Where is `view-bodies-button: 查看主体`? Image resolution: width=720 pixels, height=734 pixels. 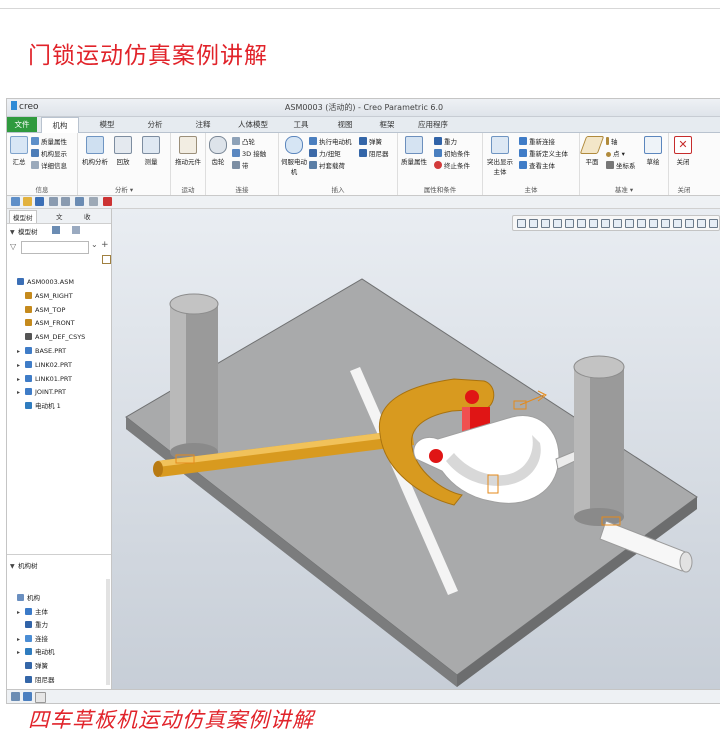 view-bodies-button: 查看主体 is located at coordinates (537, 165).